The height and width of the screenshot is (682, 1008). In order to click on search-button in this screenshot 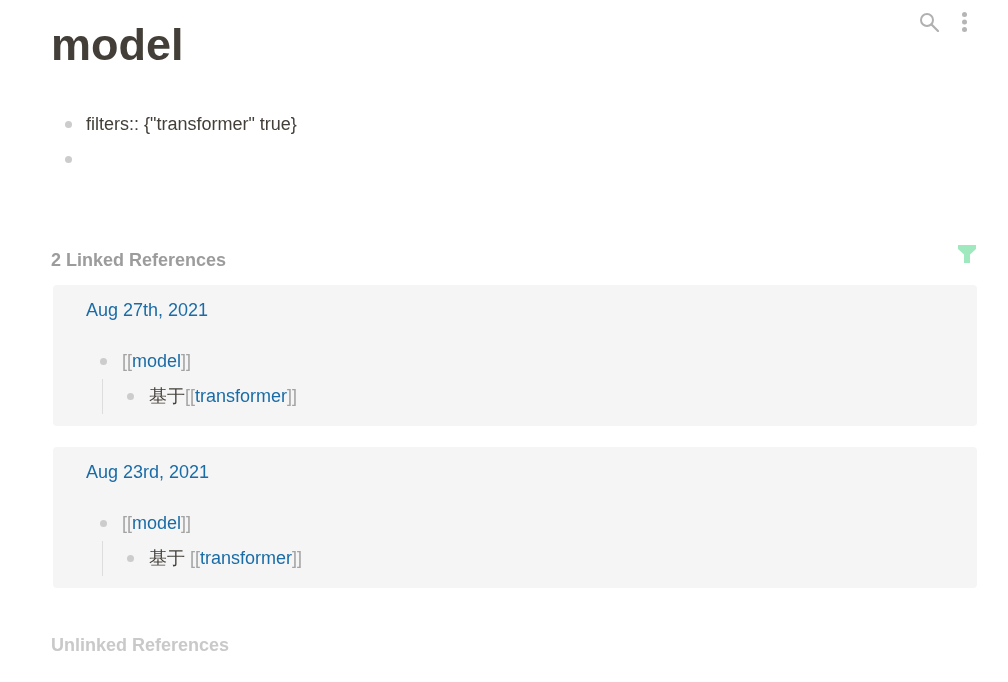, I will do `click(929, 22)`.